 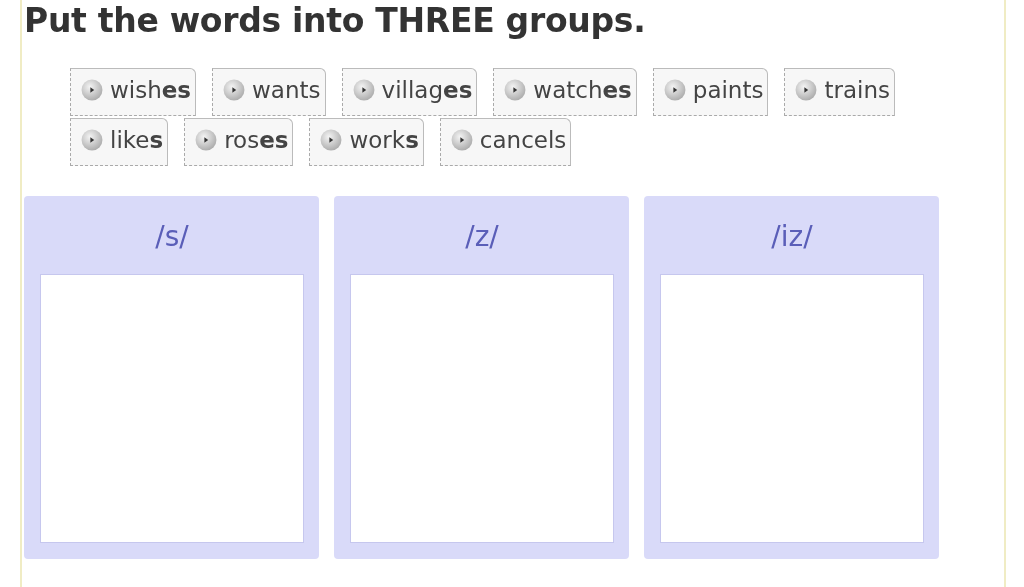 I want to click on word-card: villages, so click(x=409, y=92).